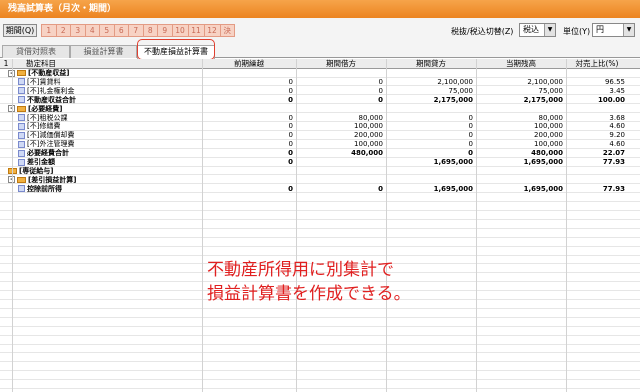  I want to click on period-button: 期間(Q), so click(20, 30).